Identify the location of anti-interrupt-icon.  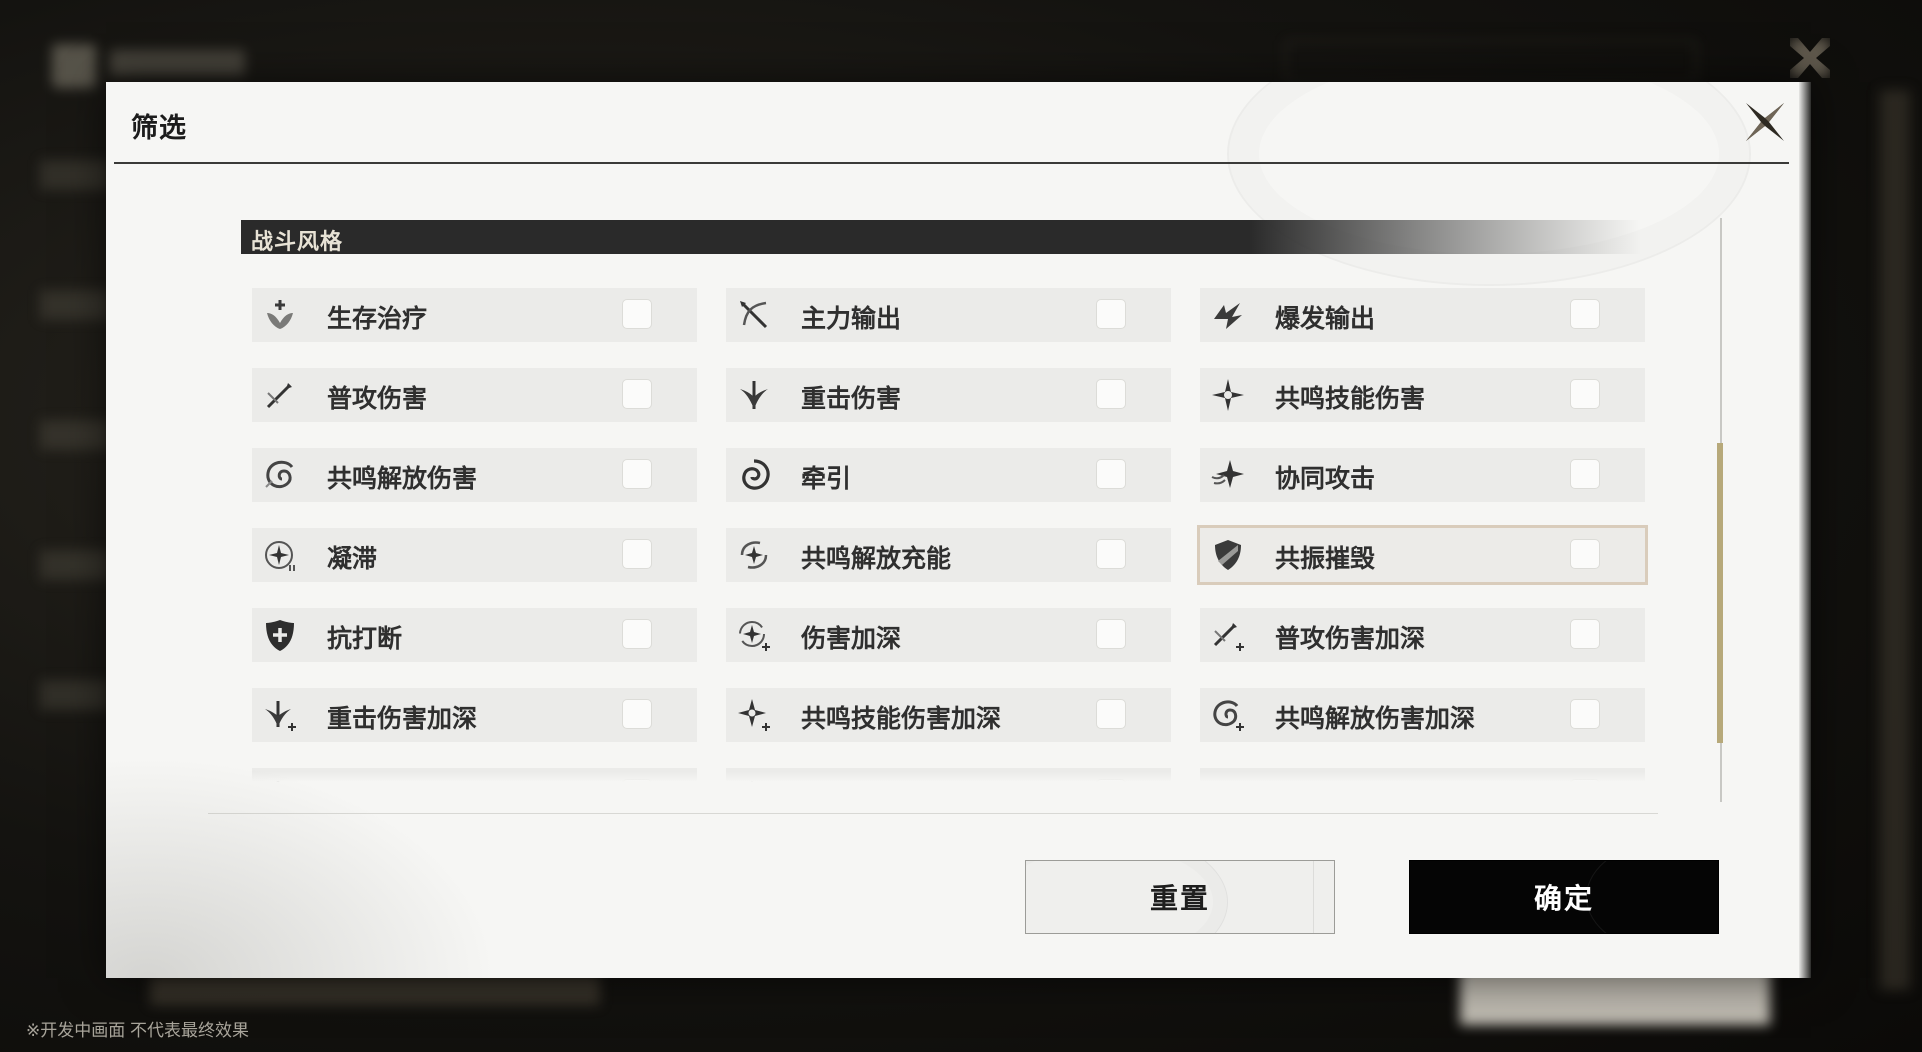
(280, 635).